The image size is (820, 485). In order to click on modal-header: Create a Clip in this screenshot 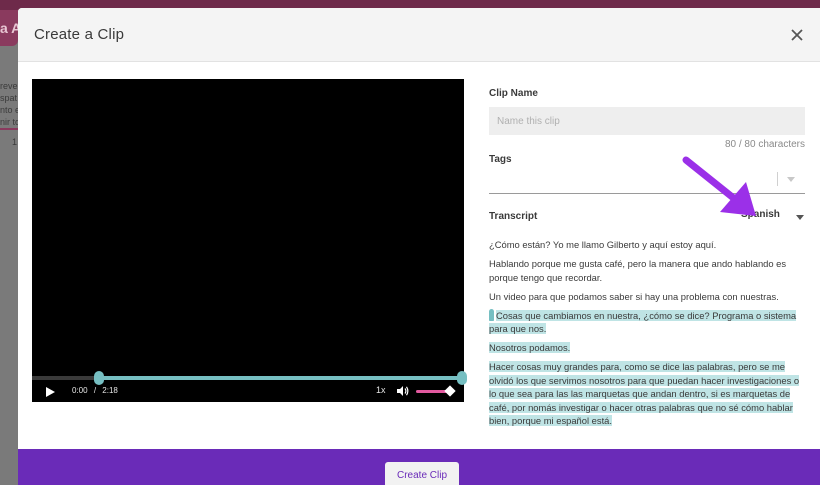, I will do `click(419, 35)`.